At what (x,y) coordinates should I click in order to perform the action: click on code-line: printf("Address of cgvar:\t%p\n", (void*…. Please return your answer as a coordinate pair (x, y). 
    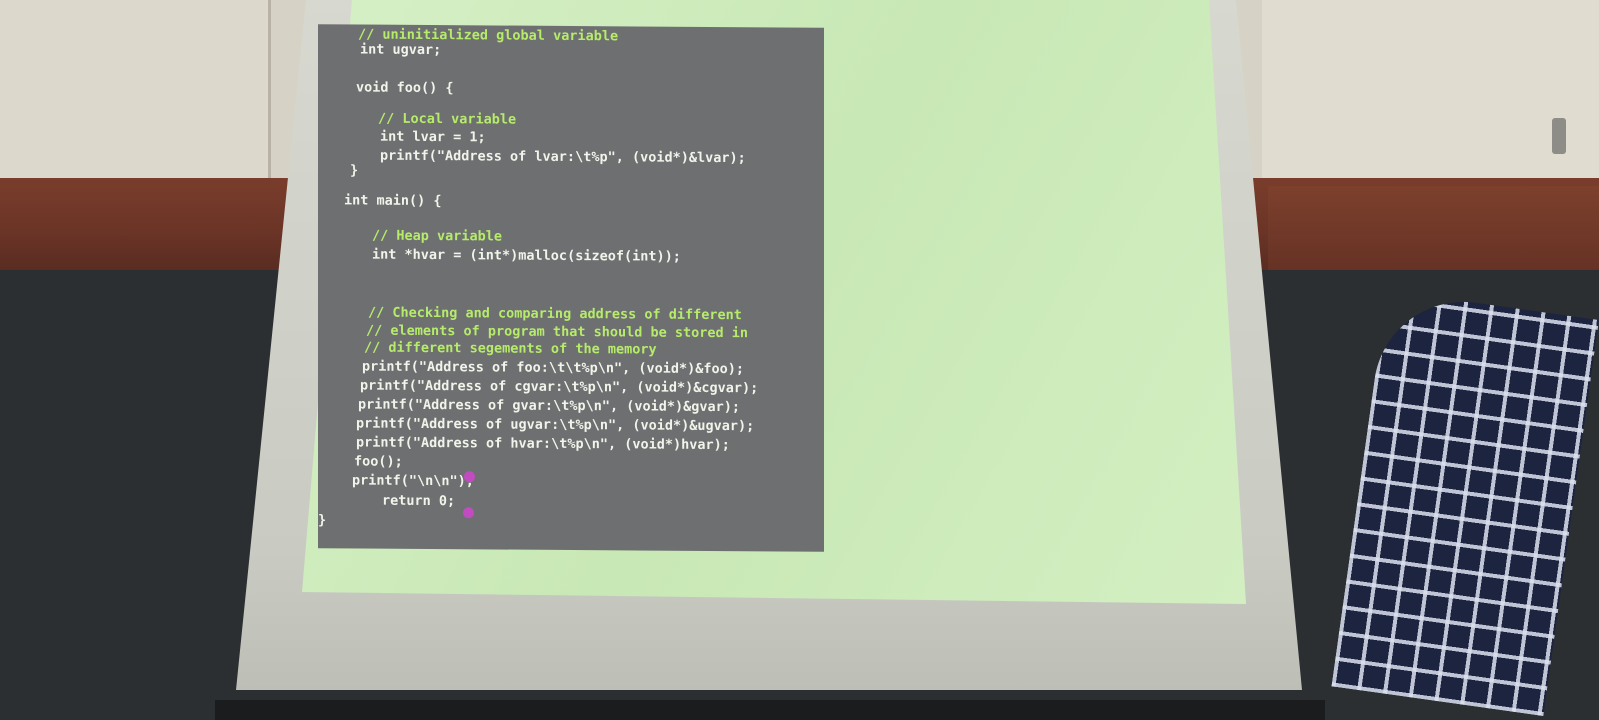
    Looking at the image, I should click on (559, 387).